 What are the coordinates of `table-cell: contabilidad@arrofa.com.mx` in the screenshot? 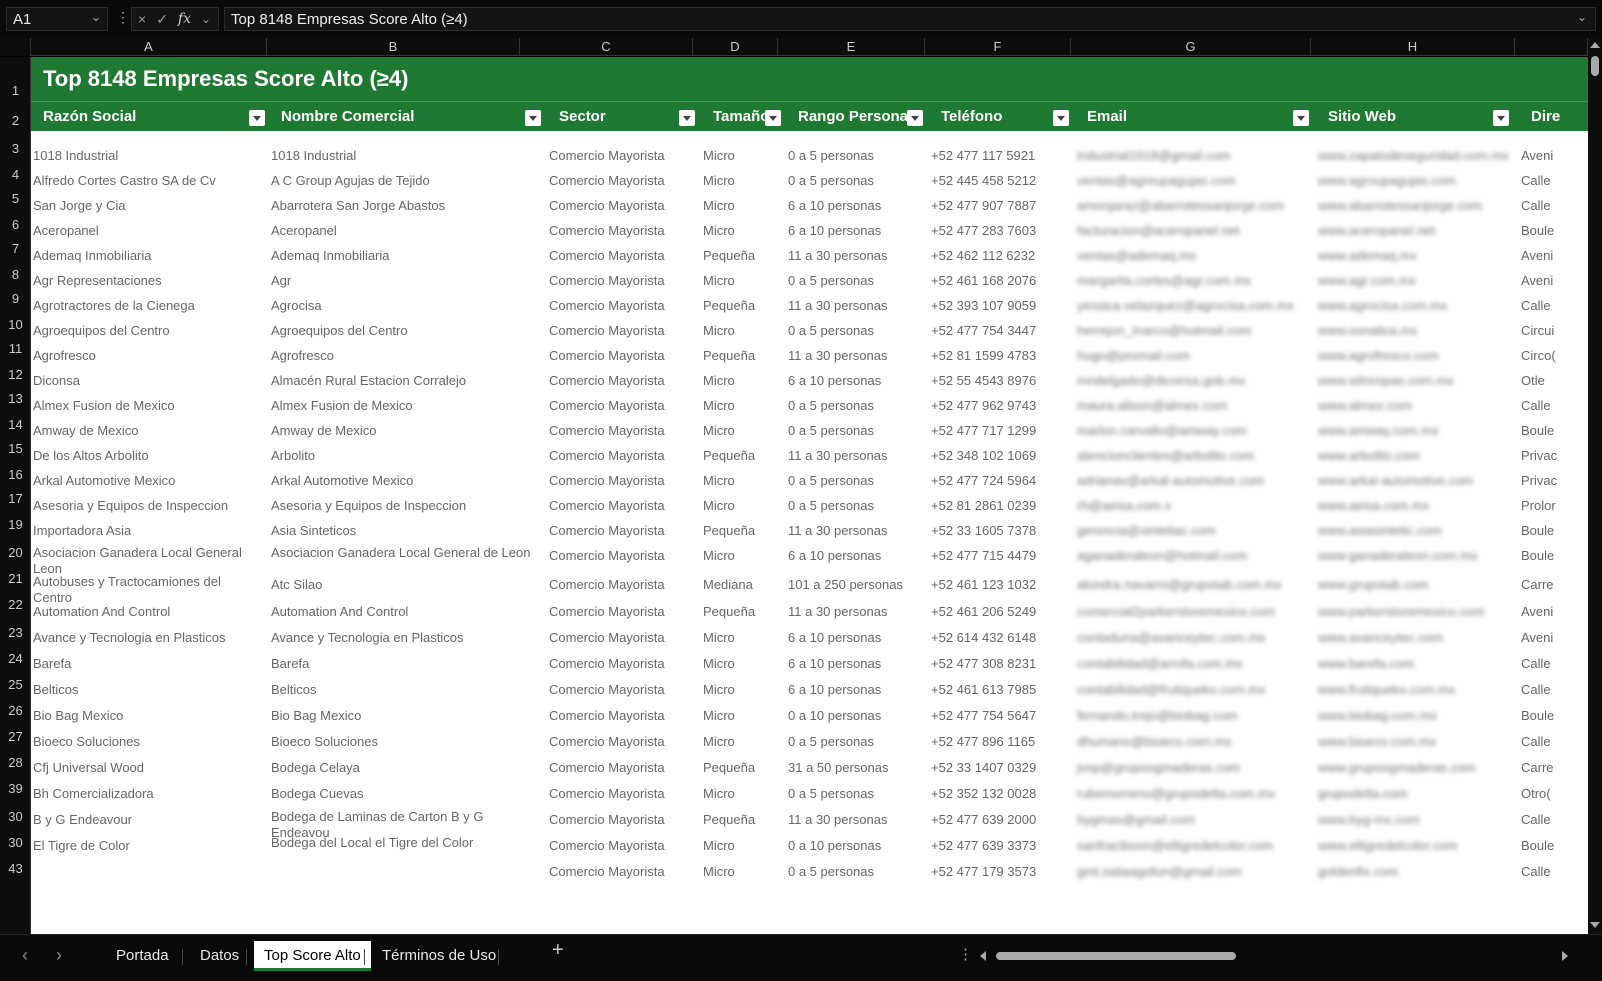 It's located at (1193, 664).